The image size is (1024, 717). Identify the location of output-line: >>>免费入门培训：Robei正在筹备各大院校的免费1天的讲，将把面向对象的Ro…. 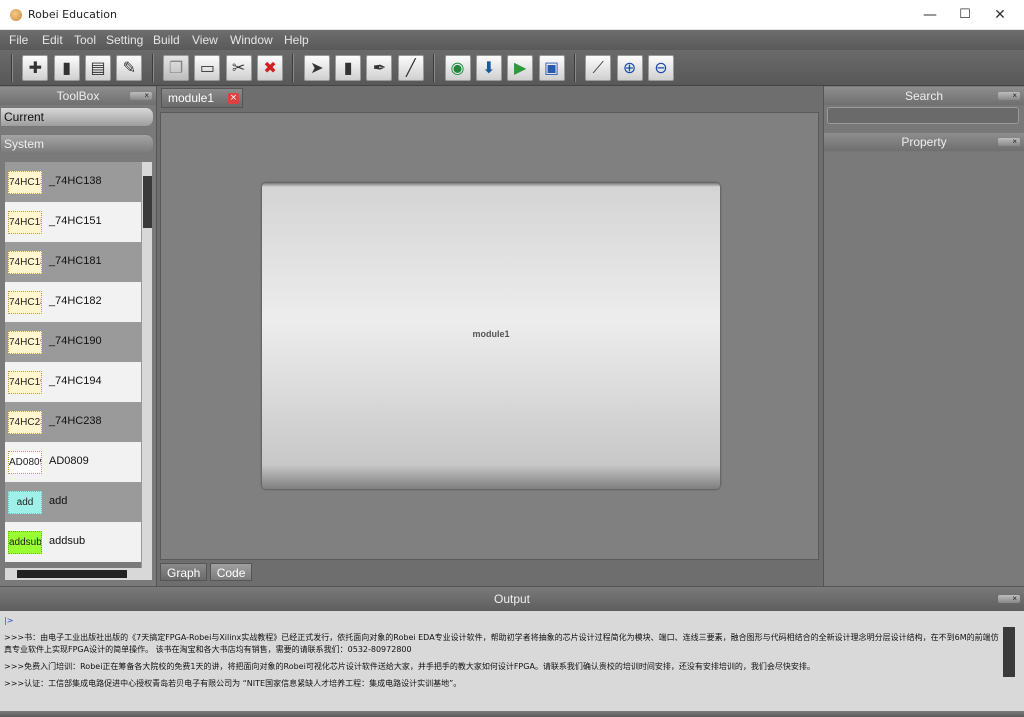
(409, 666).